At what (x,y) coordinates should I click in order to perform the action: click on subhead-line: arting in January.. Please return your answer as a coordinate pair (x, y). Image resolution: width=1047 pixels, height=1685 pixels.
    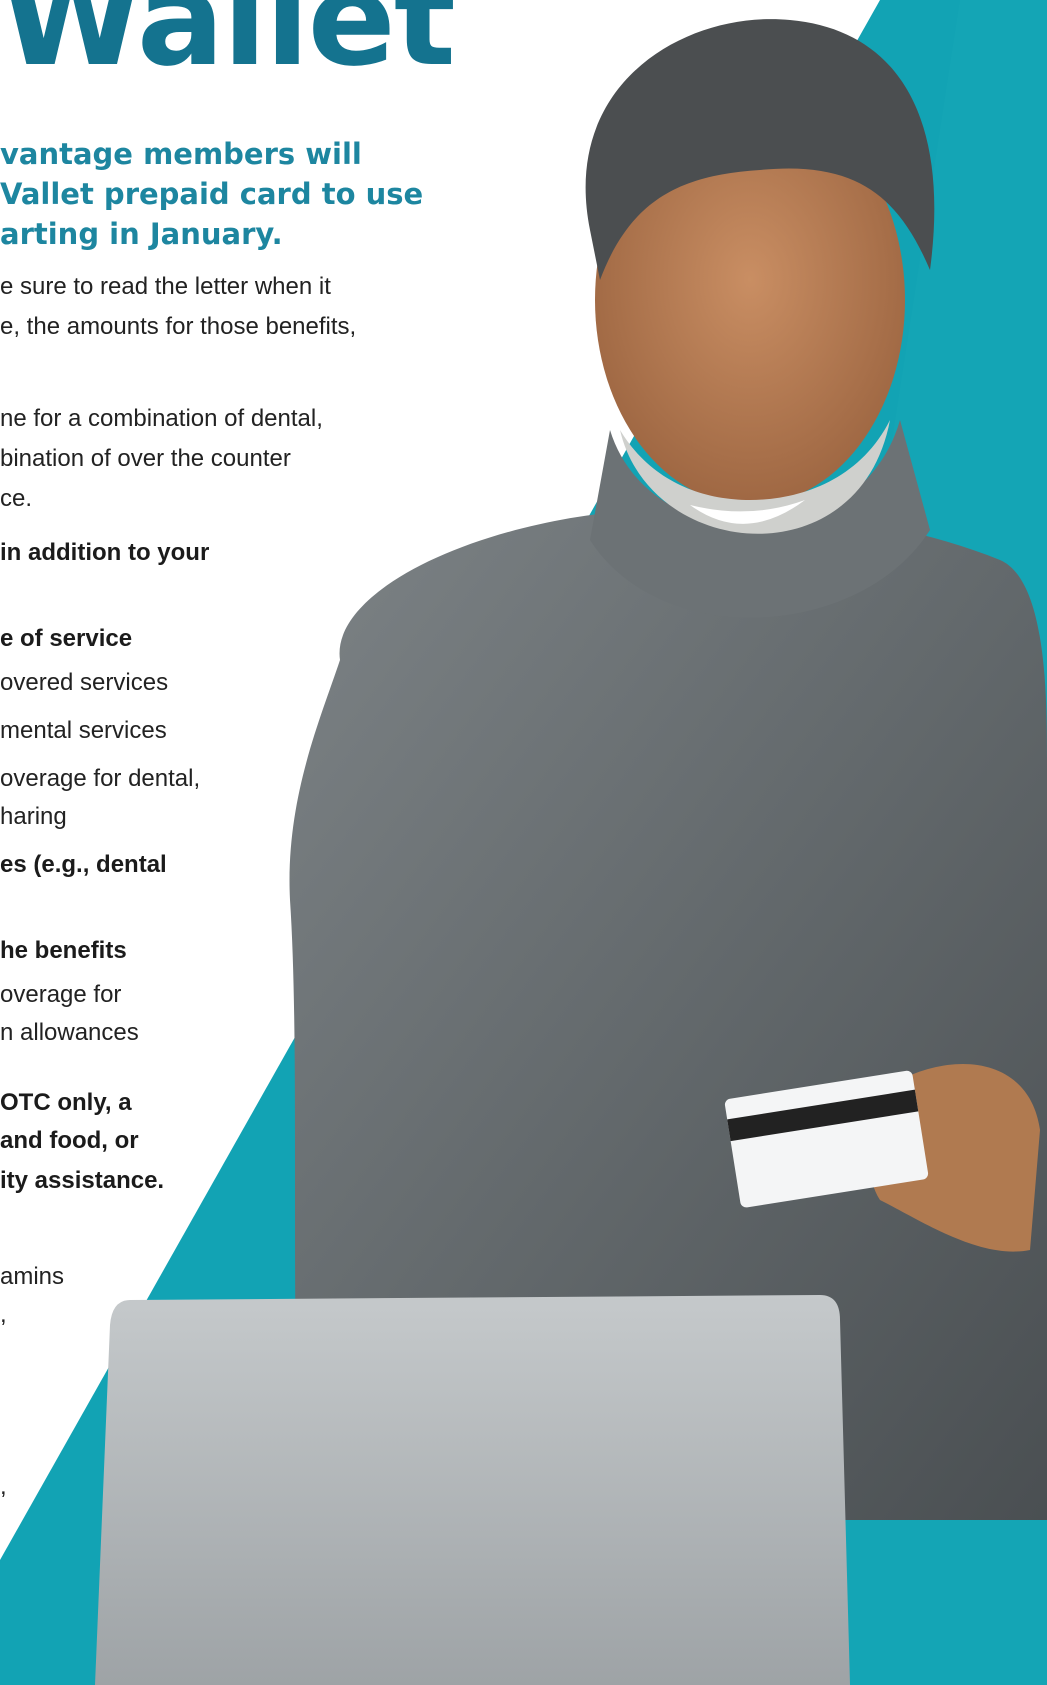
    Looking at the image, I should click on (141, 234).